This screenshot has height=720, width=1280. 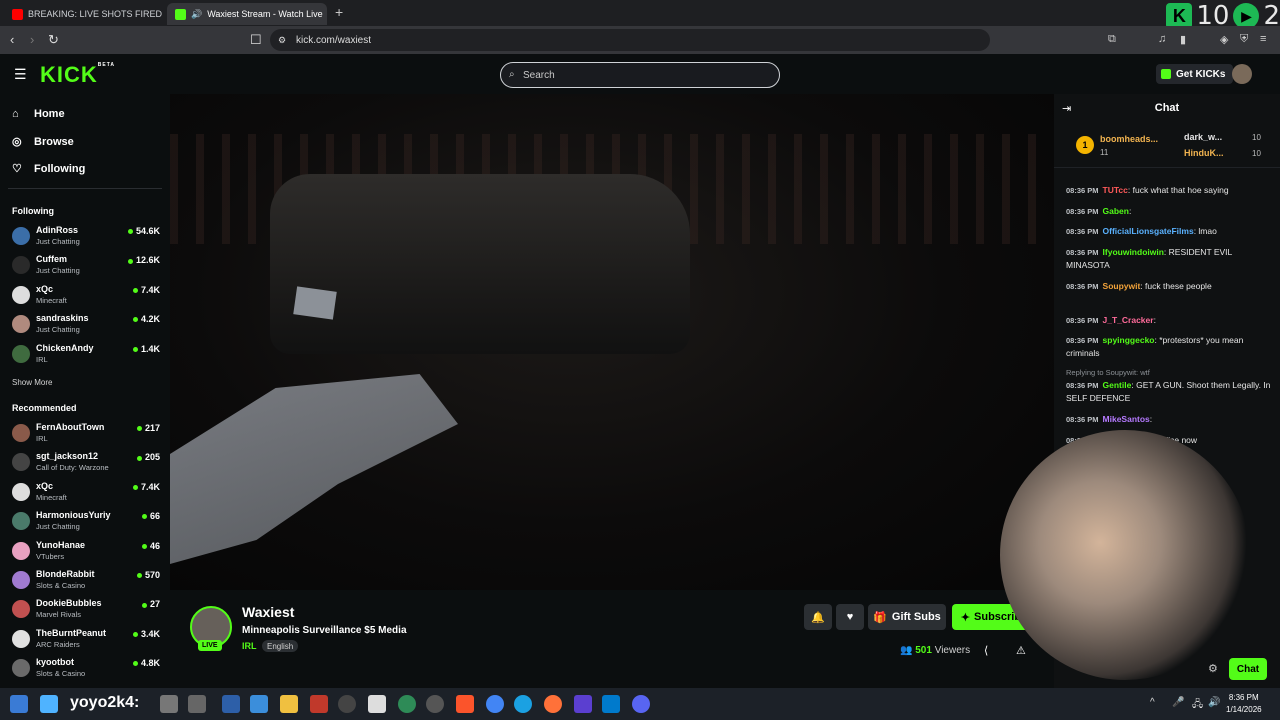 I want to click on channel-category: Just Chatting, so click(x=58, y=330).